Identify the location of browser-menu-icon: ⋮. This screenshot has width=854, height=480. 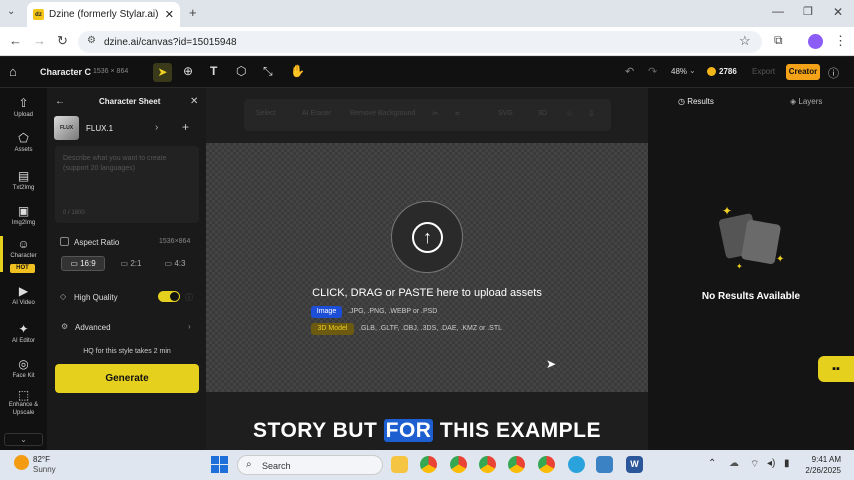
(840, 41).